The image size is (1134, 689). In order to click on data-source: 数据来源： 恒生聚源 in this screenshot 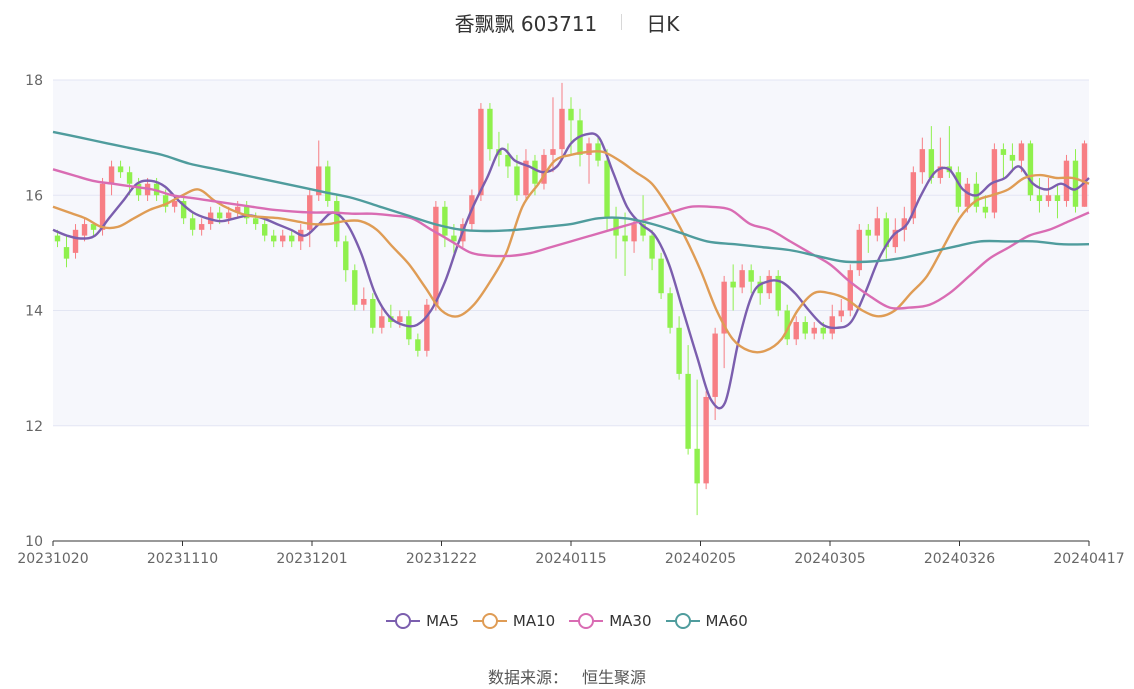, I will do `click(567, 676)`.